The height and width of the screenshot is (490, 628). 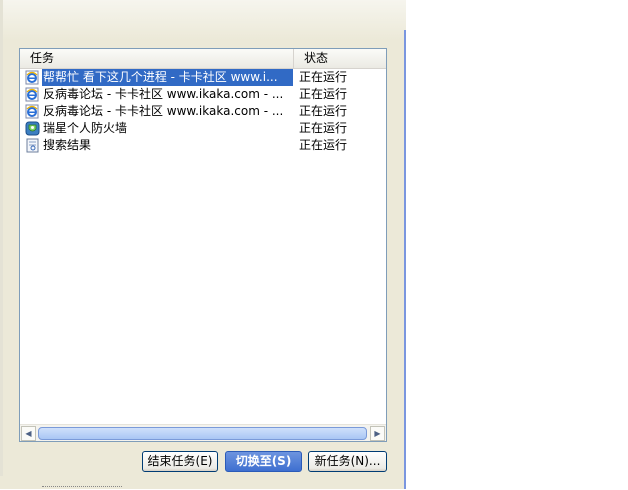 What do you see at coordinates (203, 128) in the screenshot?
I see `table-row: 瑞星个人防火墙 正在运行` at bounding box center [203, 128].